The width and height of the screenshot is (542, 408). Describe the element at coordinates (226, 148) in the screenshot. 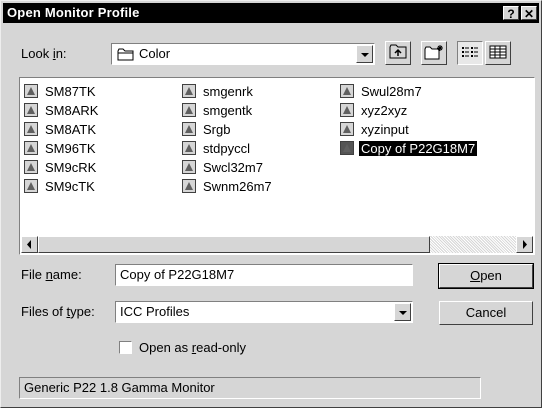

I see `file-item-label: stdpyccl` at that location.